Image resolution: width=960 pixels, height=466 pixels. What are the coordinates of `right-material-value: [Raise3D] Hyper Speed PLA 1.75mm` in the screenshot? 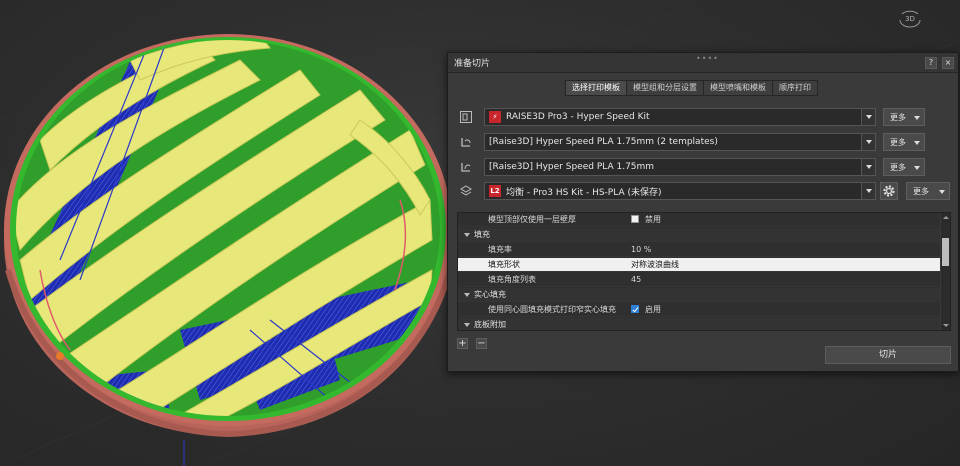 It's located at (572, 167).